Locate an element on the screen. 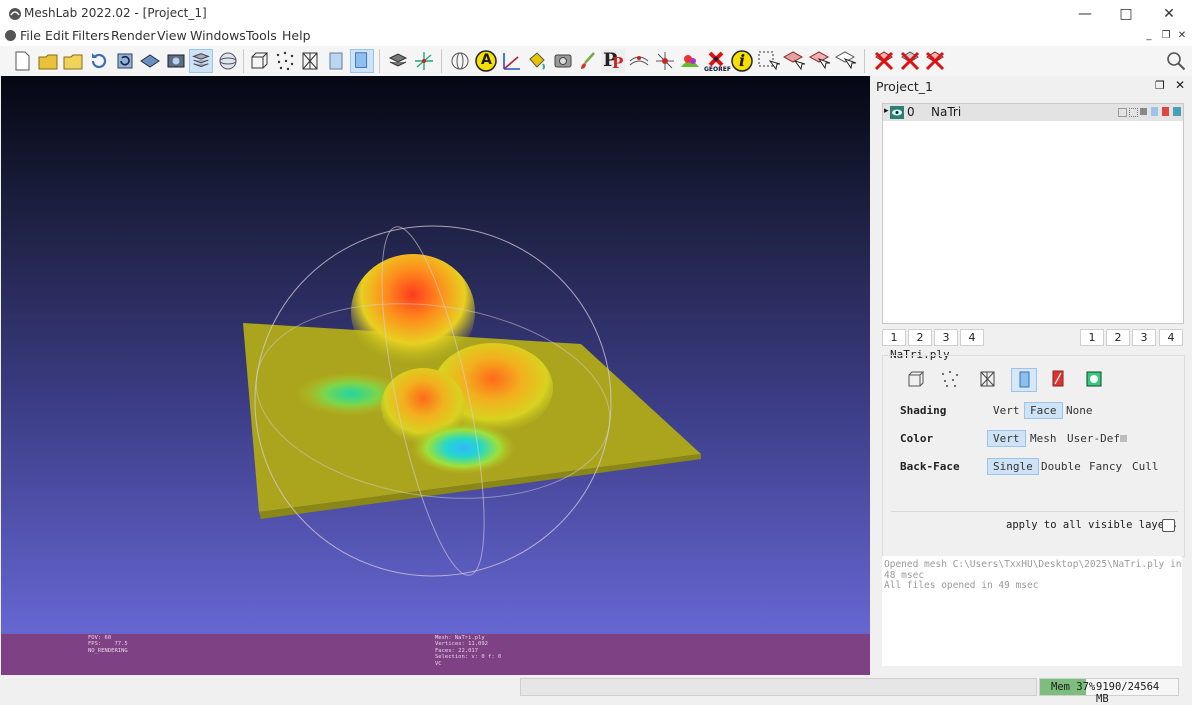  points-icon is located at coordinates (285, 61).